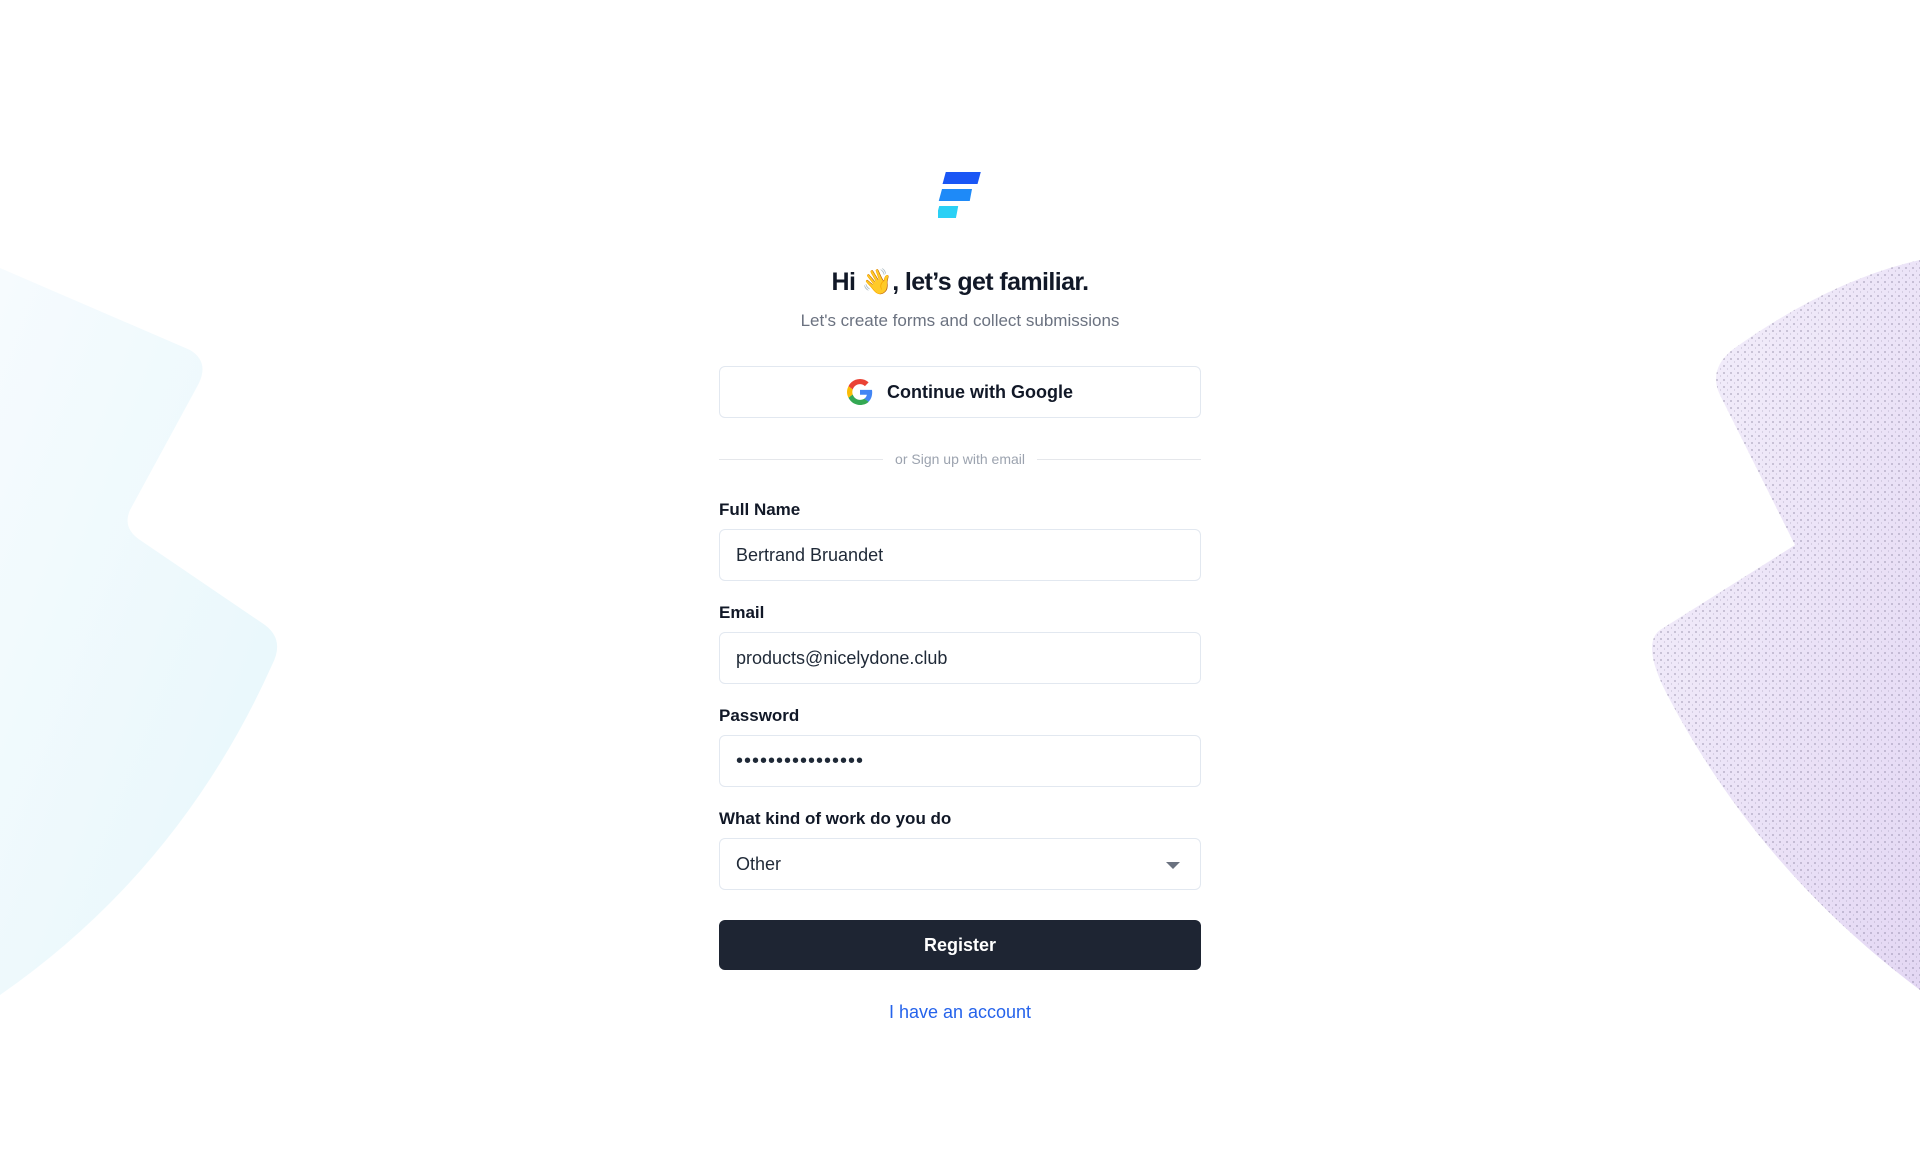 This screenshot has width=1920, height=1160. Describe the element at coordinates (960, 945) in the screenshot. I see `register-button: Register` at that location.